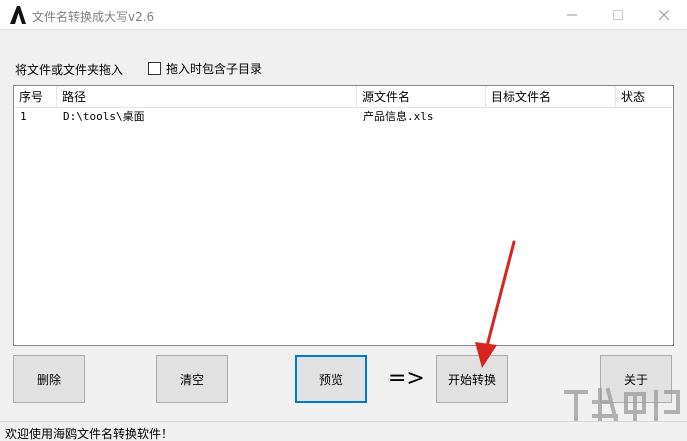 This screenshot has height=441, width=687. Describe the element at coordinates (89, 434) in the screenshot. I see `status-text: 欢迎使用海鸥文件名转换软件！` at that location.